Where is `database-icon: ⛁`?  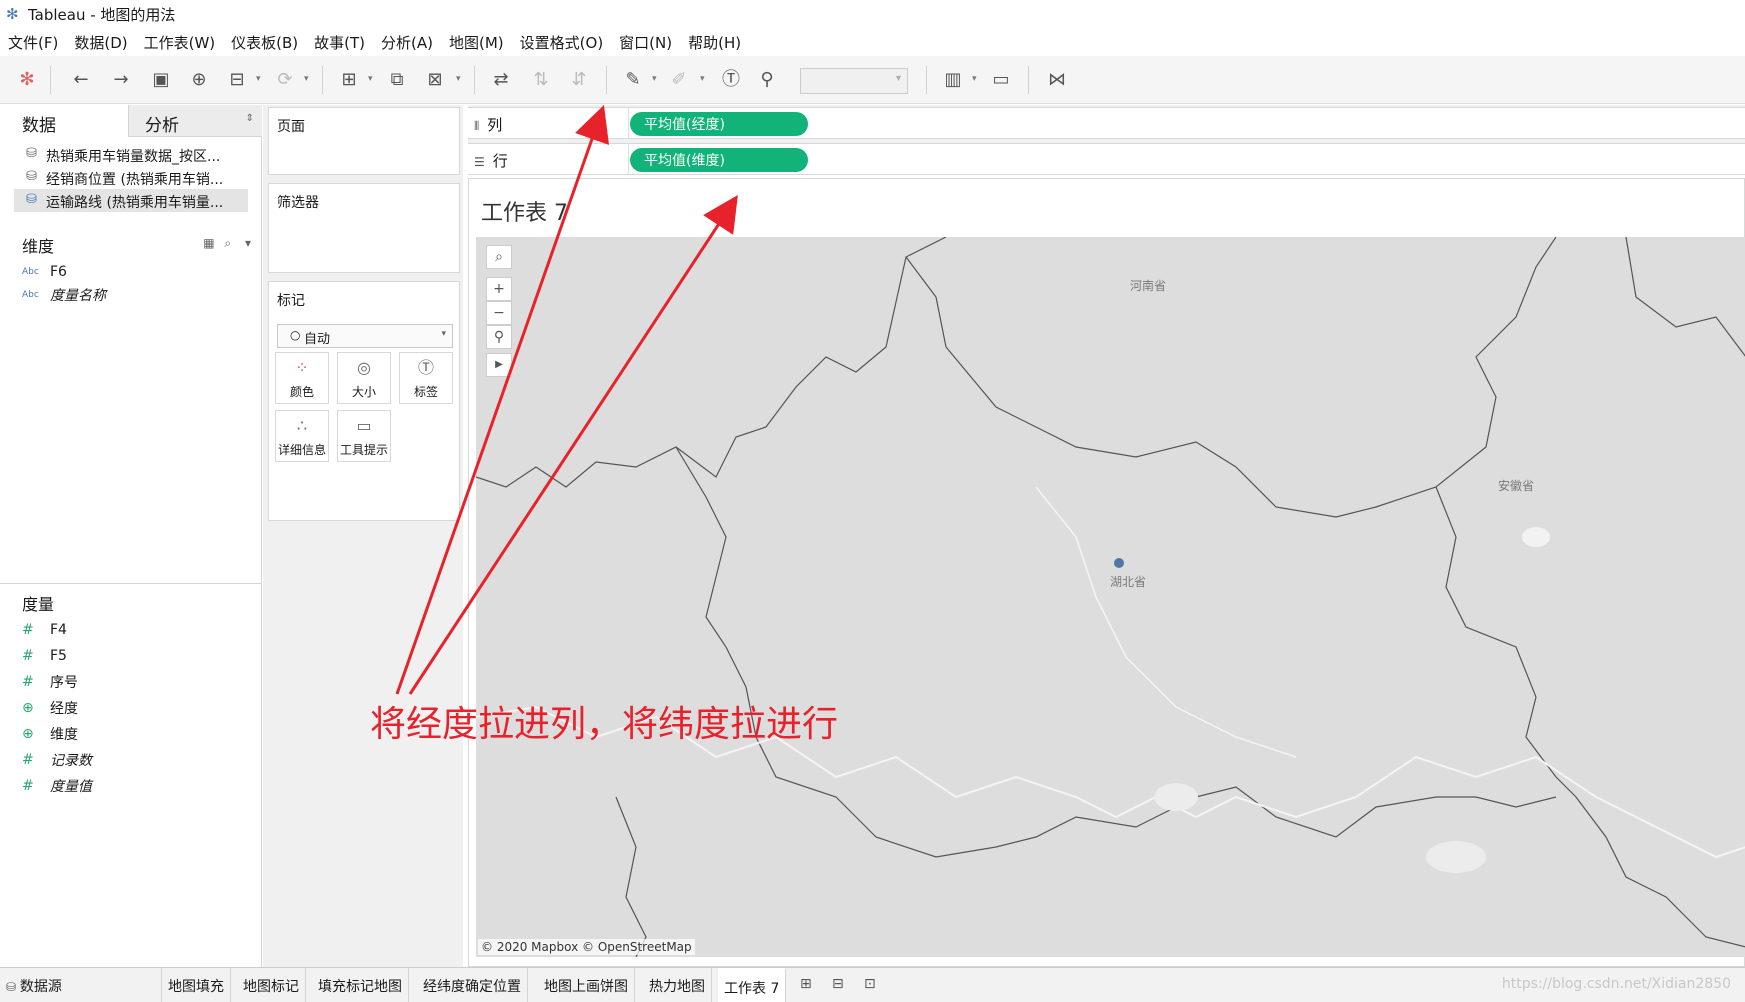
database-icon: ⛁ is located at coordinates (31, 176).